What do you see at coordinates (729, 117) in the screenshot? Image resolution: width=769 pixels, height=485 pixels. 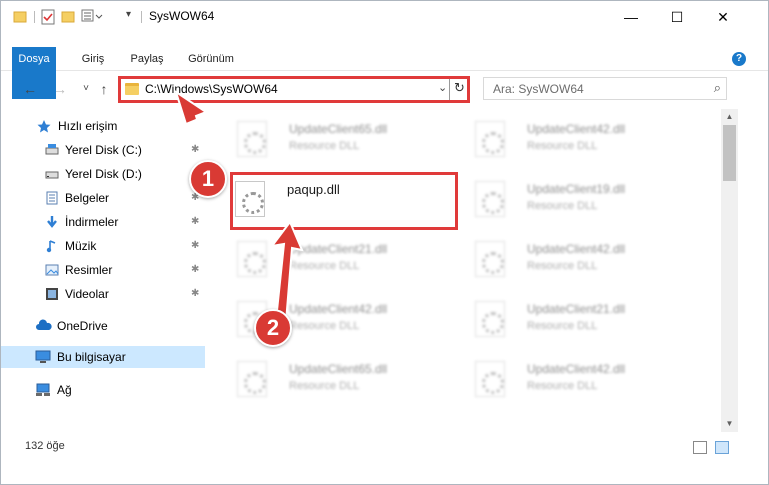 I see `scroll-up-icon: ▲` at bounding box center [729, 117].